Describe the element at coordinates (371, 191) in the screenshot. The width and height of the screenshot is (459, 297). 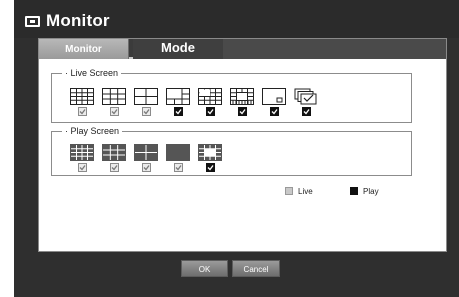
I see `legend-play-label: Play` at that location.